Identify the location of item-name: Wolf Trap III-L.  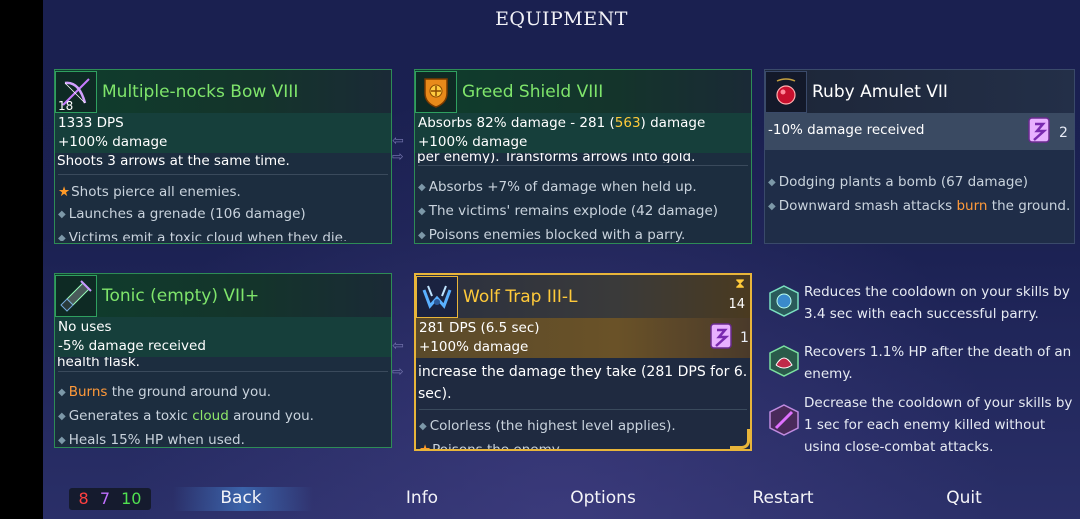
(520, 296).